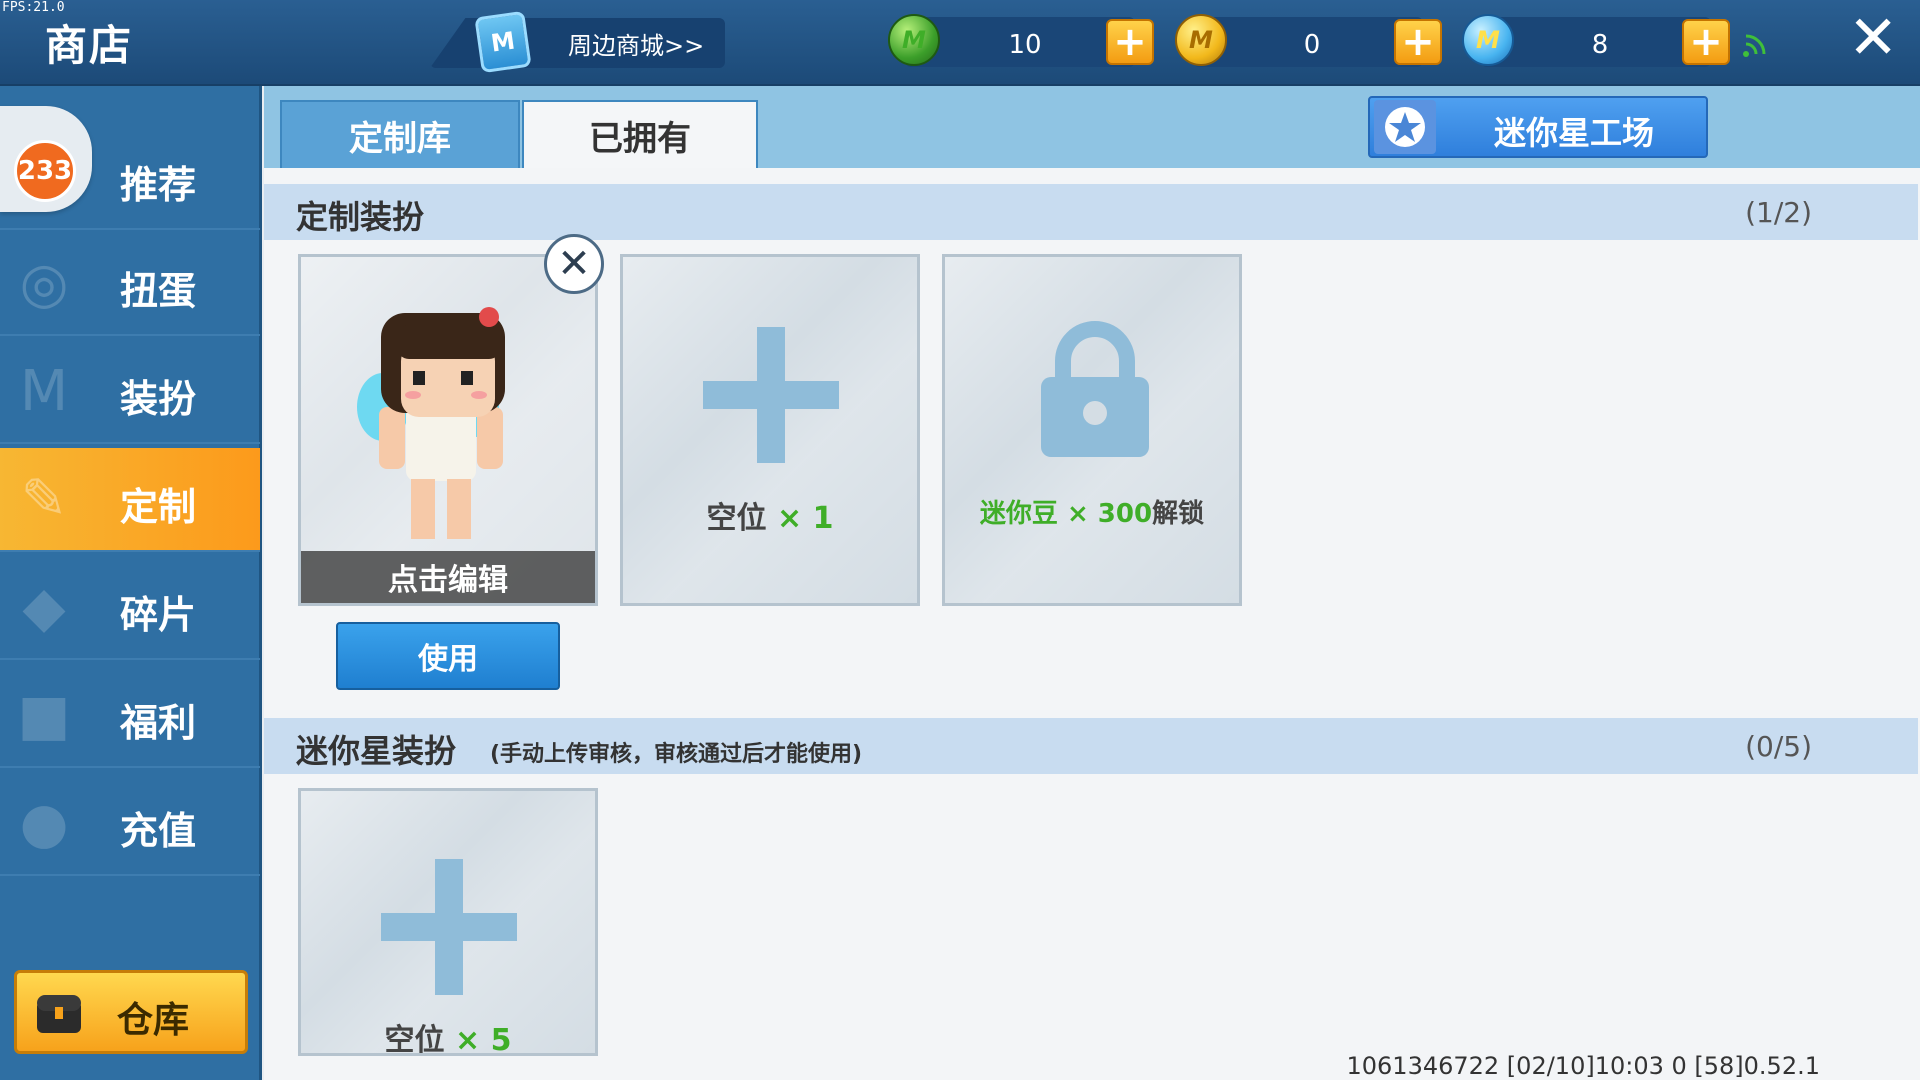  I want to click on custom-outfit-section-header: 定制装扮 (1/2), so click(1091, 212).